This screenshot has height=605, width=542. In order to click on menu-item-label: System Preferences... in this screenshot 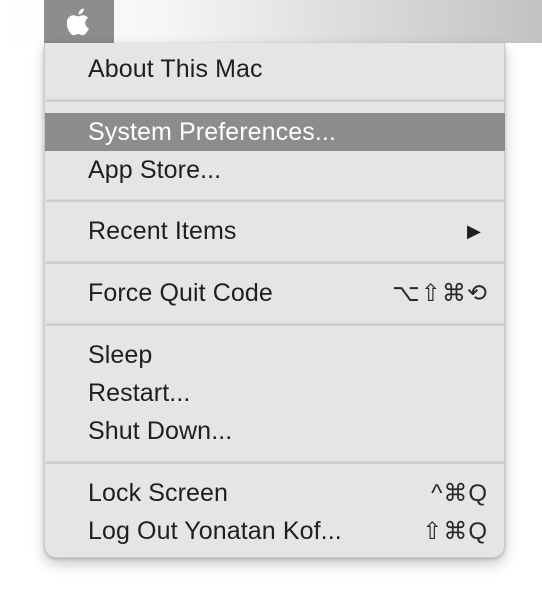, I will do `click(212, 131)`.